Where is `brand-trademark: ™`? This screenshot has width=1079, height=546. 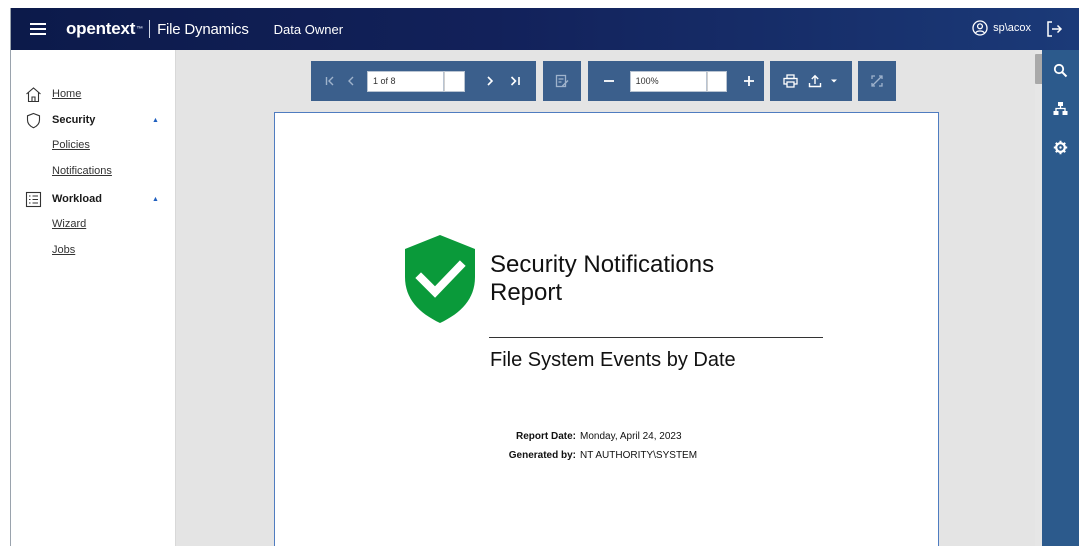
brand-trademark: ™ is located at coordinates (140, 29).